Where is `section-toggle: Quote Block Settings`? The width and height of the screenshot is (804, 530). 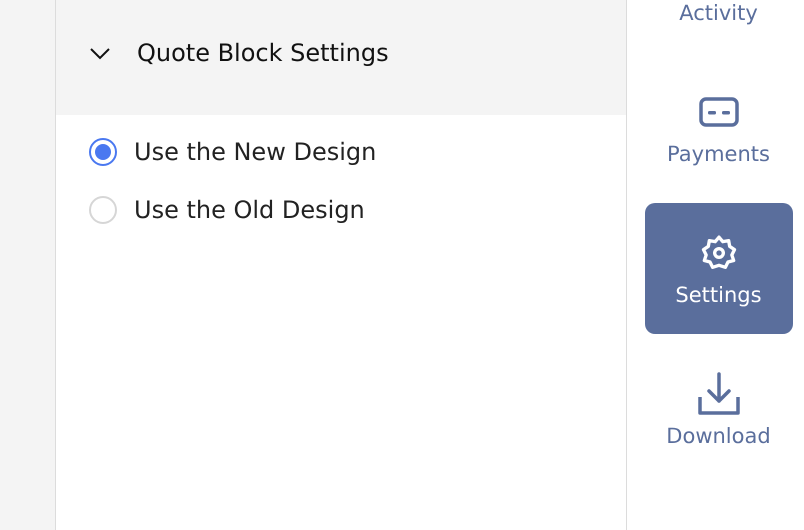
section-toggle: Quote Block Settings is located at coordinates (222, 57).